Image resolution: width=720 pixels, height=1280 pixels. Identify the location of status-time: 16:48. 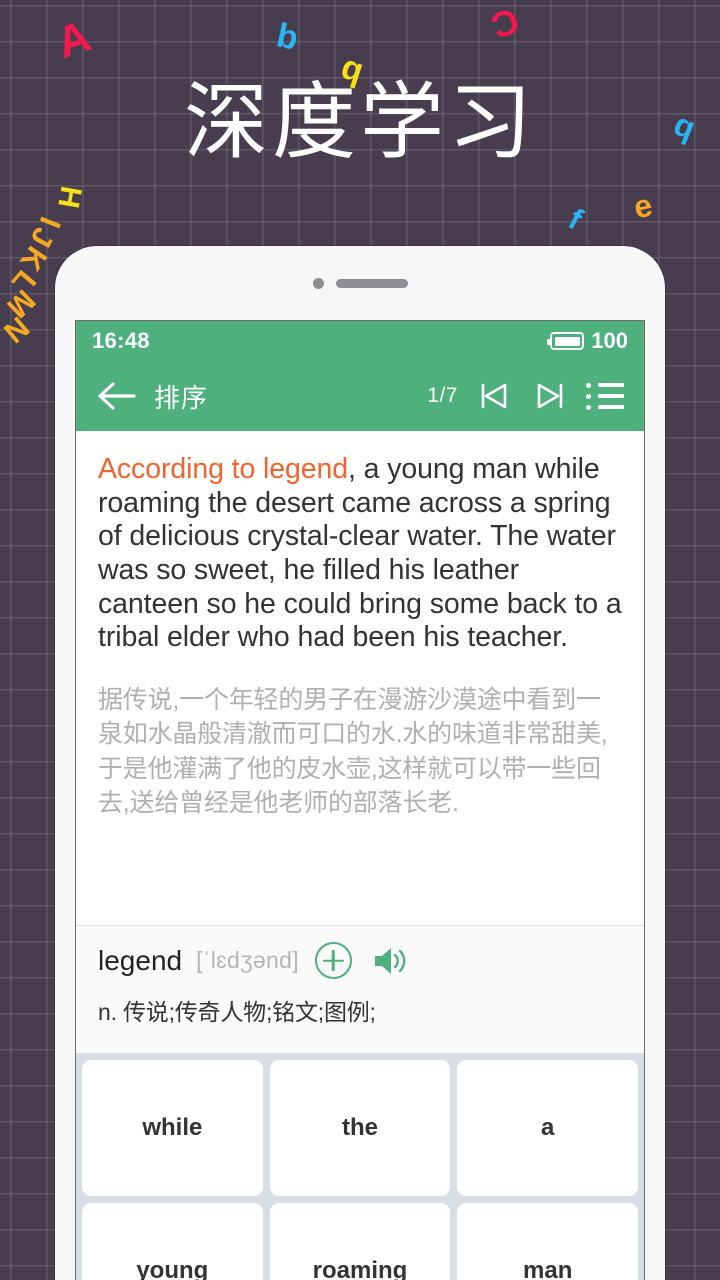
(121, 340).